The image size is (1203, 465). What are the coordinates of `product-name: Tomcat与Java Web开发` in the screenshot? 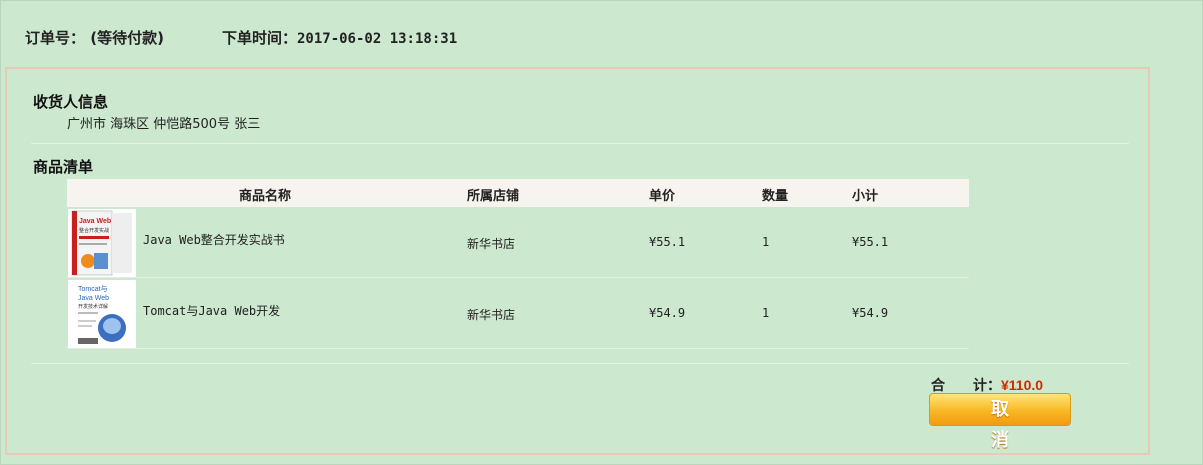 It's located at (211, 310).